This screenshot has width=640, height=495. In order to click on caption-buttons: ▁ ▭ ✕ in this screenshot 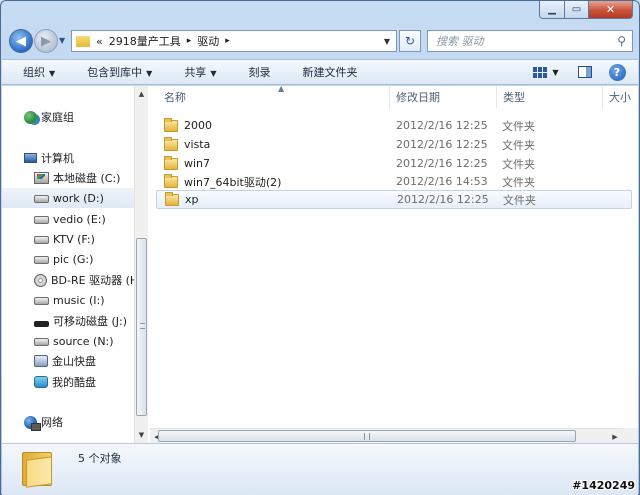, I will do `click(586, 10)`.